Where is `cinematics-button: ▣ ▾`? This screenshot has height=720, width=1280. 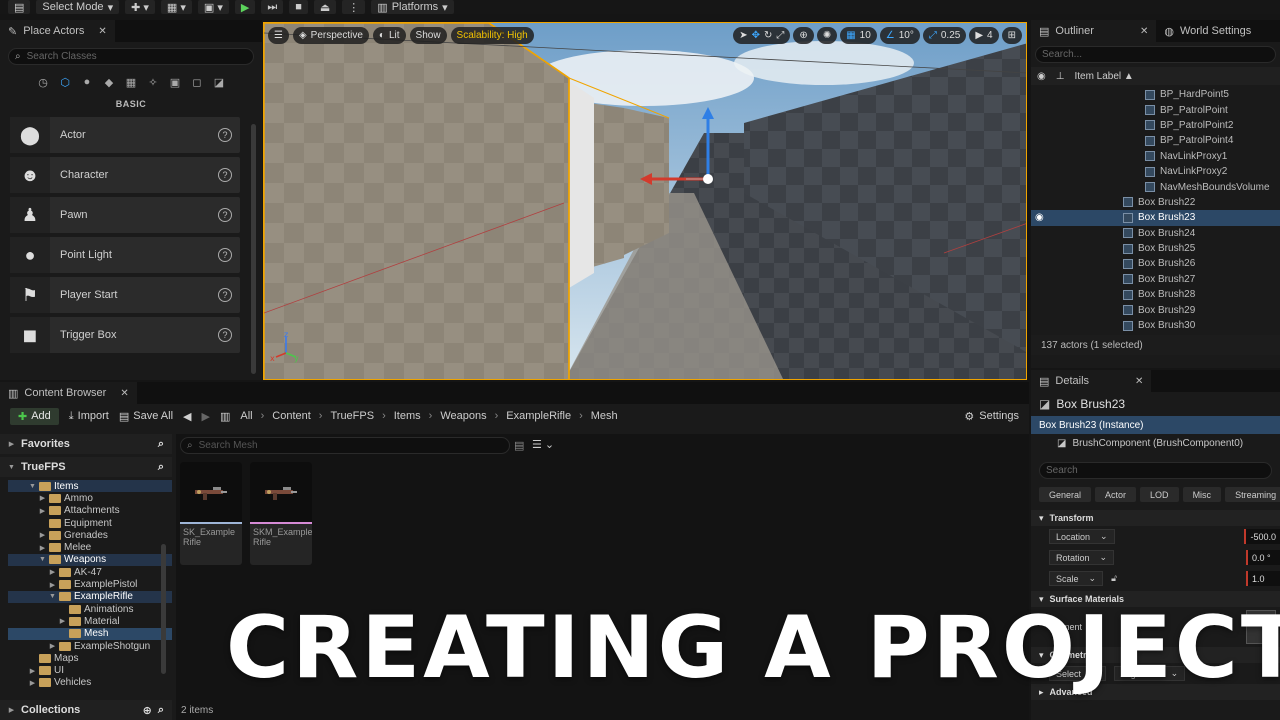
cinematics-button: ▣ ▾ is located at coordinates (213, 7).